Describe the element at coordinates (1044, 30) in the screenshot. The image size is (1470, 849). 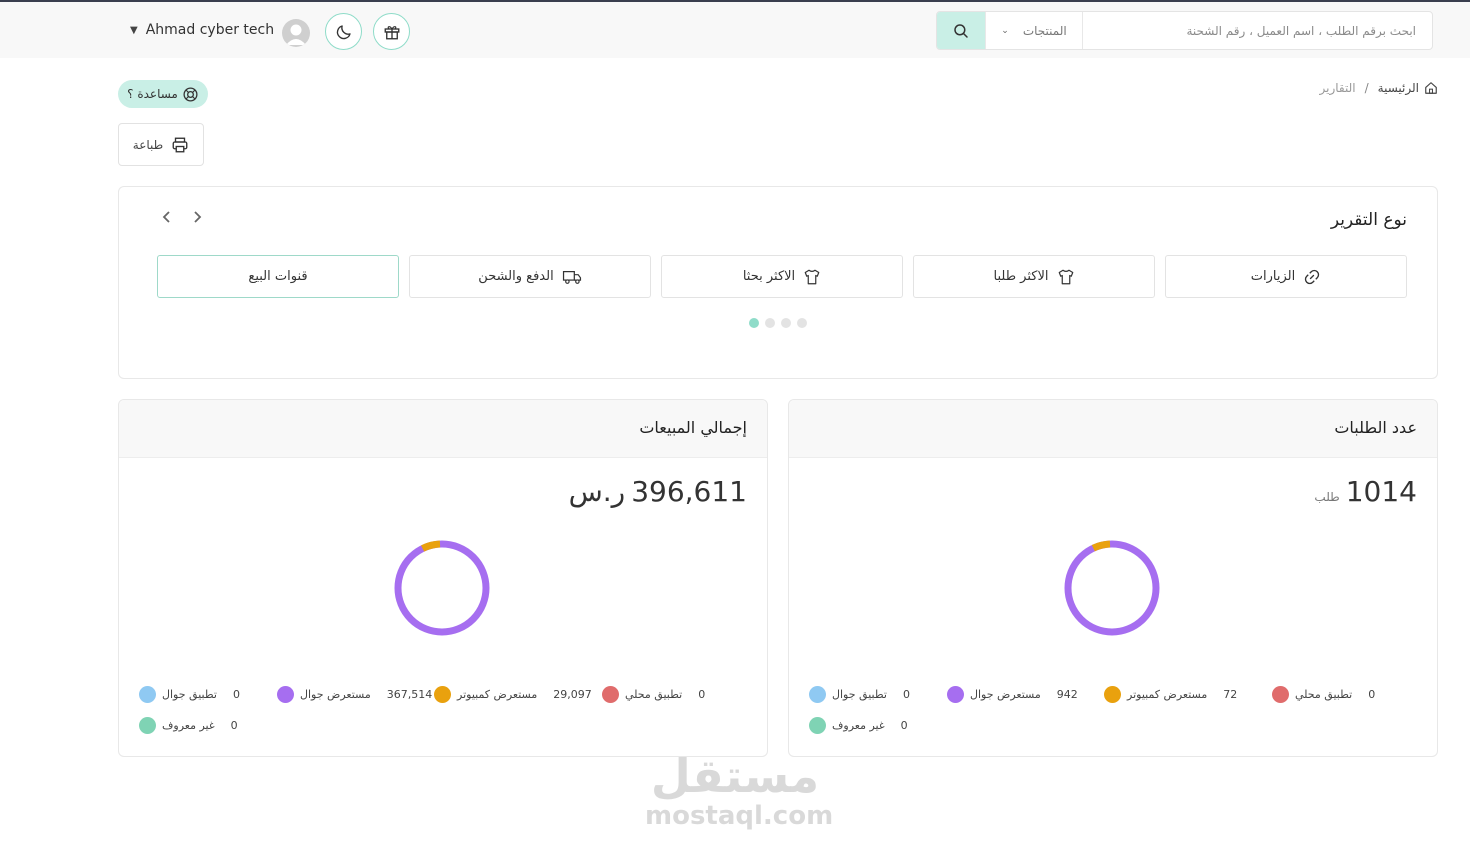
I see `search-scope-value: المنتجات` at that location.